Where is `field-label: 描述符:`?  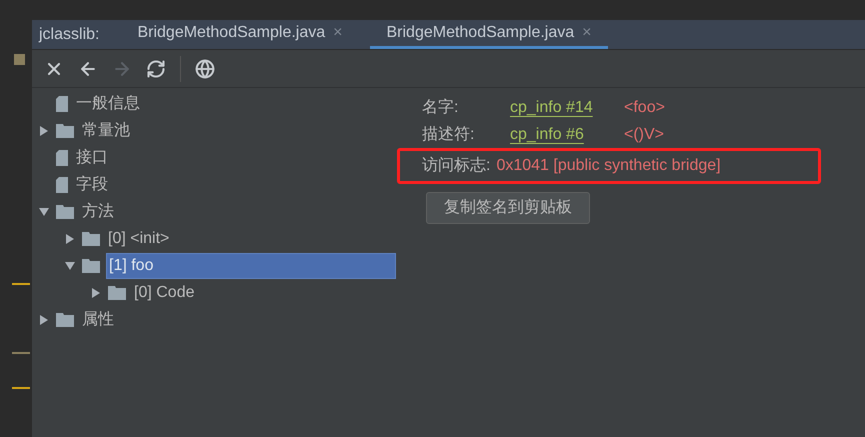
field-label: 描述符: is located at coordinates (449, 134).